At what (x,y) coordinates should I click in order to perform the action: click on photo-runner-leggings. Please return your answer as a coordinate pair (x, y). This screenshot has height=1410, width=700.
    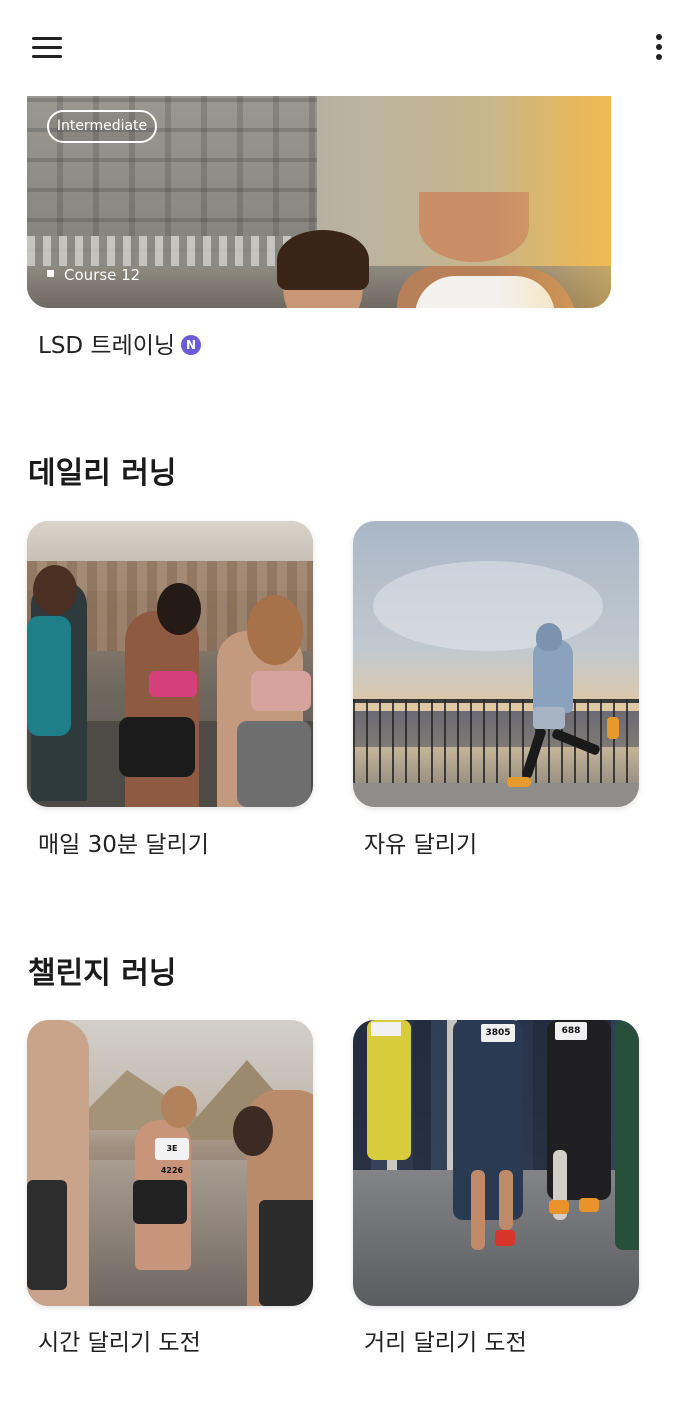
    Looking at the image, I should click on (274, 764).